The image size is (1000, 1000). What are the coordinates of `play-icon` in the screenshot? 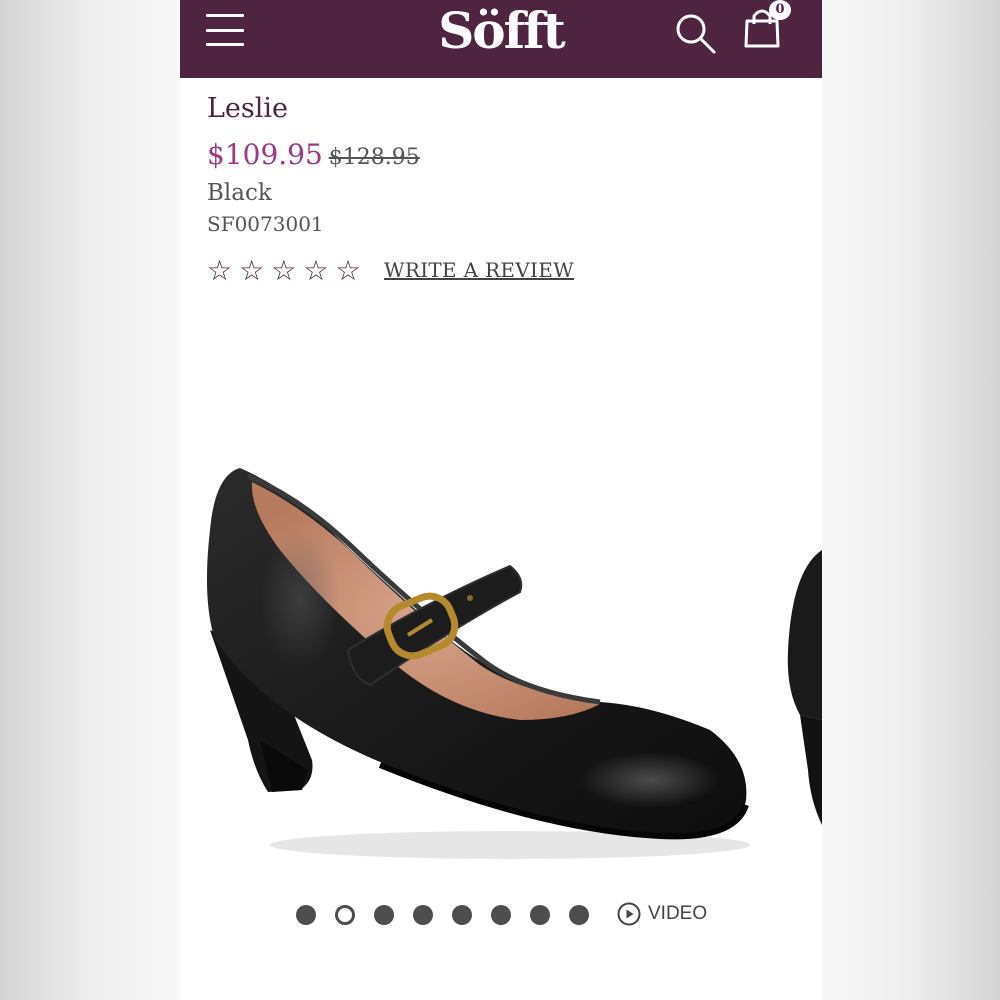 It's located at (629, 914).